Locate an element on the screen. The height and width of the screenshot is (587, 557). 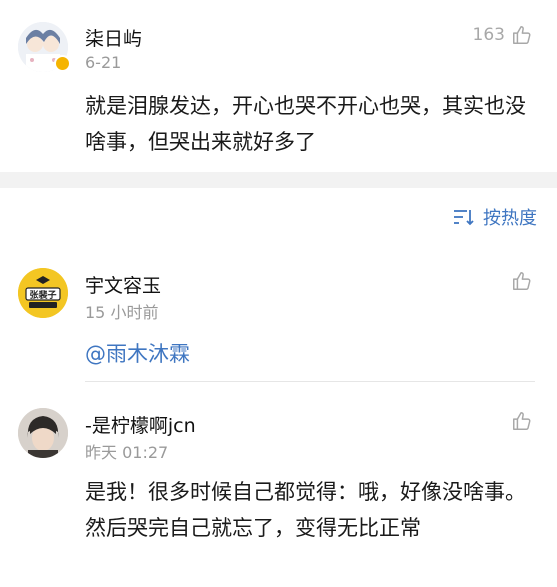
comment-divider is located at coordinates (310, 381).